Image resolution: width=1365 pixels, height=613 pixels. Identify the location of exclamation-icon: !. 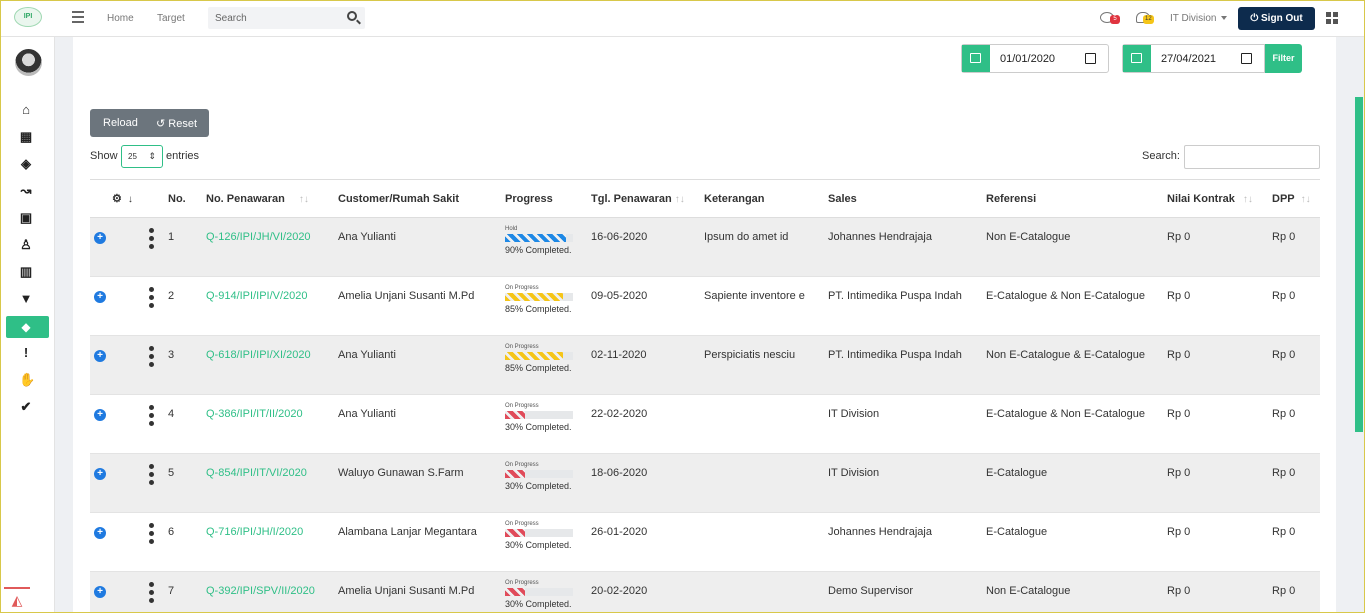
(26, 353).